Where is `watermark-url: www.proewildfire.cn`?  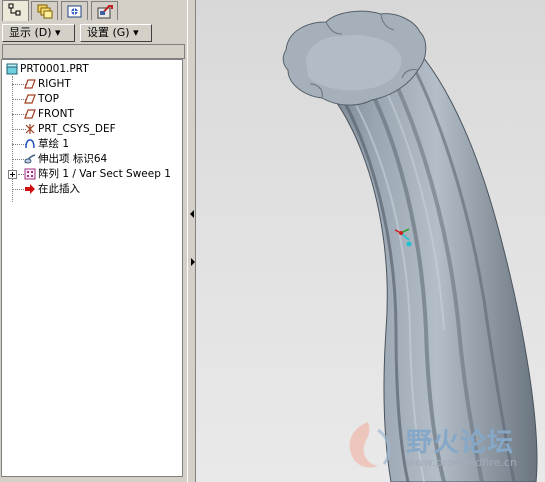 watermark-url: www.proewildfire.cn is located at coordinates (461, 462).